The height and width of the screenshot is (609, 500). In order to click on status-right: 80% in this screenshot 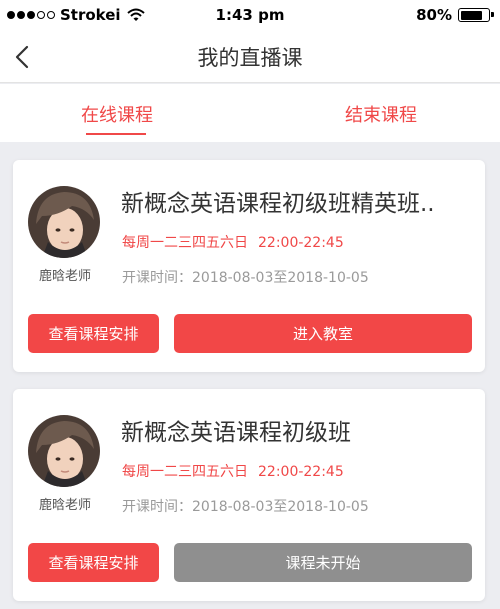, I will do `click(455, 15)`.